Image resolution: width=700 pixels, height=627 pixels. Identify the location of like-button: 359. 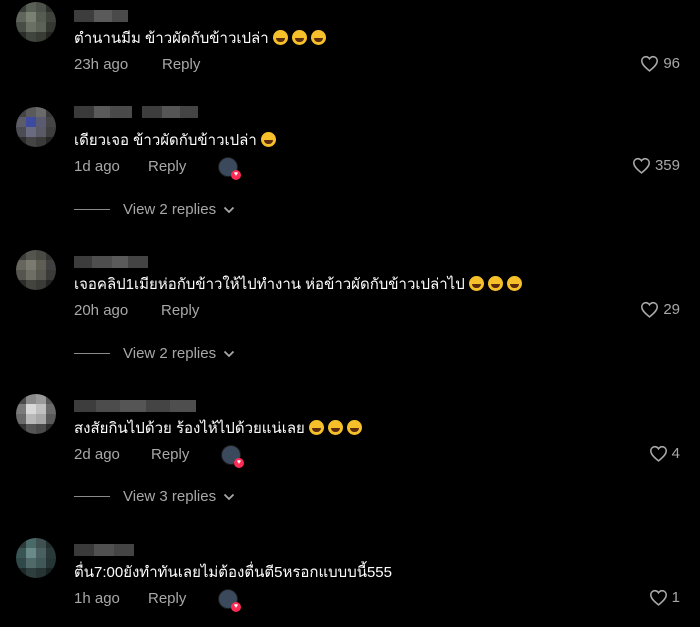
(656, 165).